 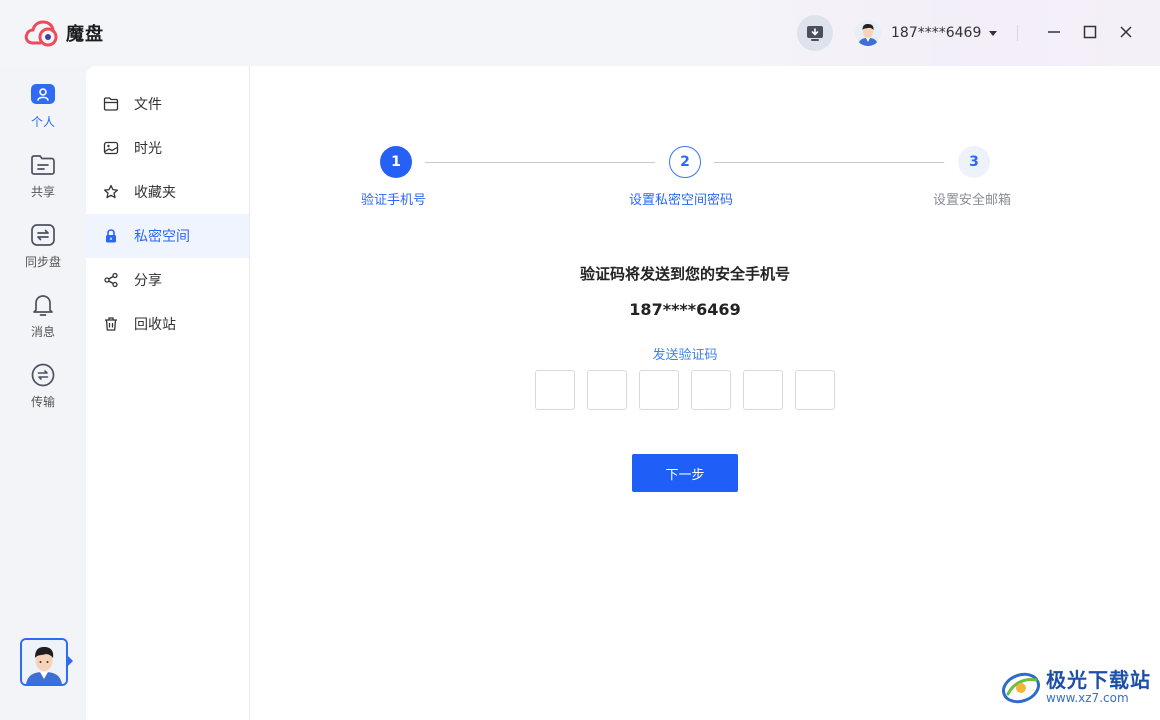 I want to click on maximize-icon, so click(x=1090, y=32).